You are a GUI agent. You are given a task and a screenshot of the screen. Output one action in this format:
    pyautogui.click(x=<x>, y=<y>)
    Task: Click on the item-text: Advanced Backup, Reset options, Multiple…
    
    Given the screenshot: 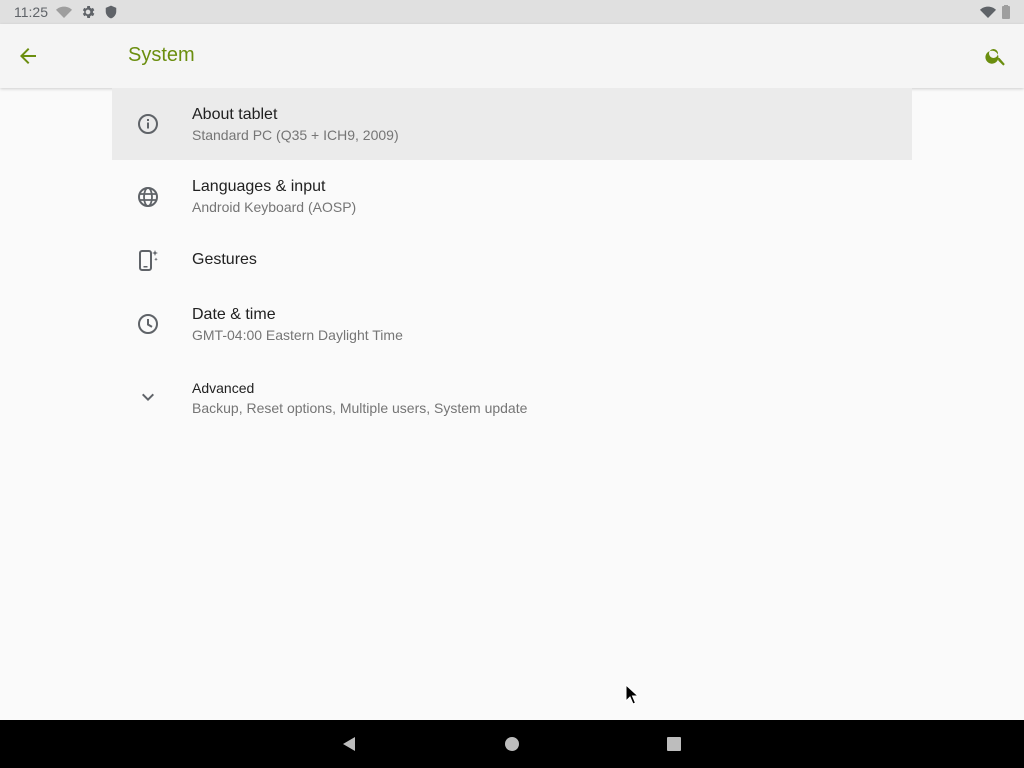 What is the action you would take?
    pyautogui.click(x=359, y=398)
    